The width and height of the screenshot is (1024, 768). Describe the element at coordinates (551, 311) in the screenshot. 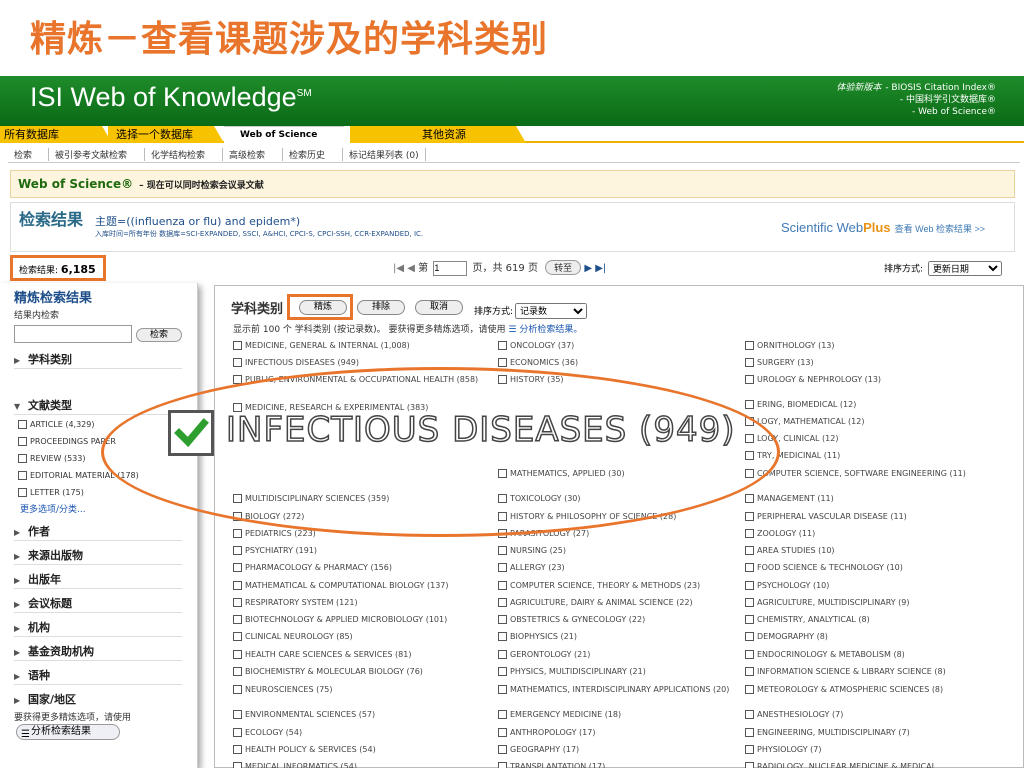

I see `panel-sort-select: 记录数` at that location.